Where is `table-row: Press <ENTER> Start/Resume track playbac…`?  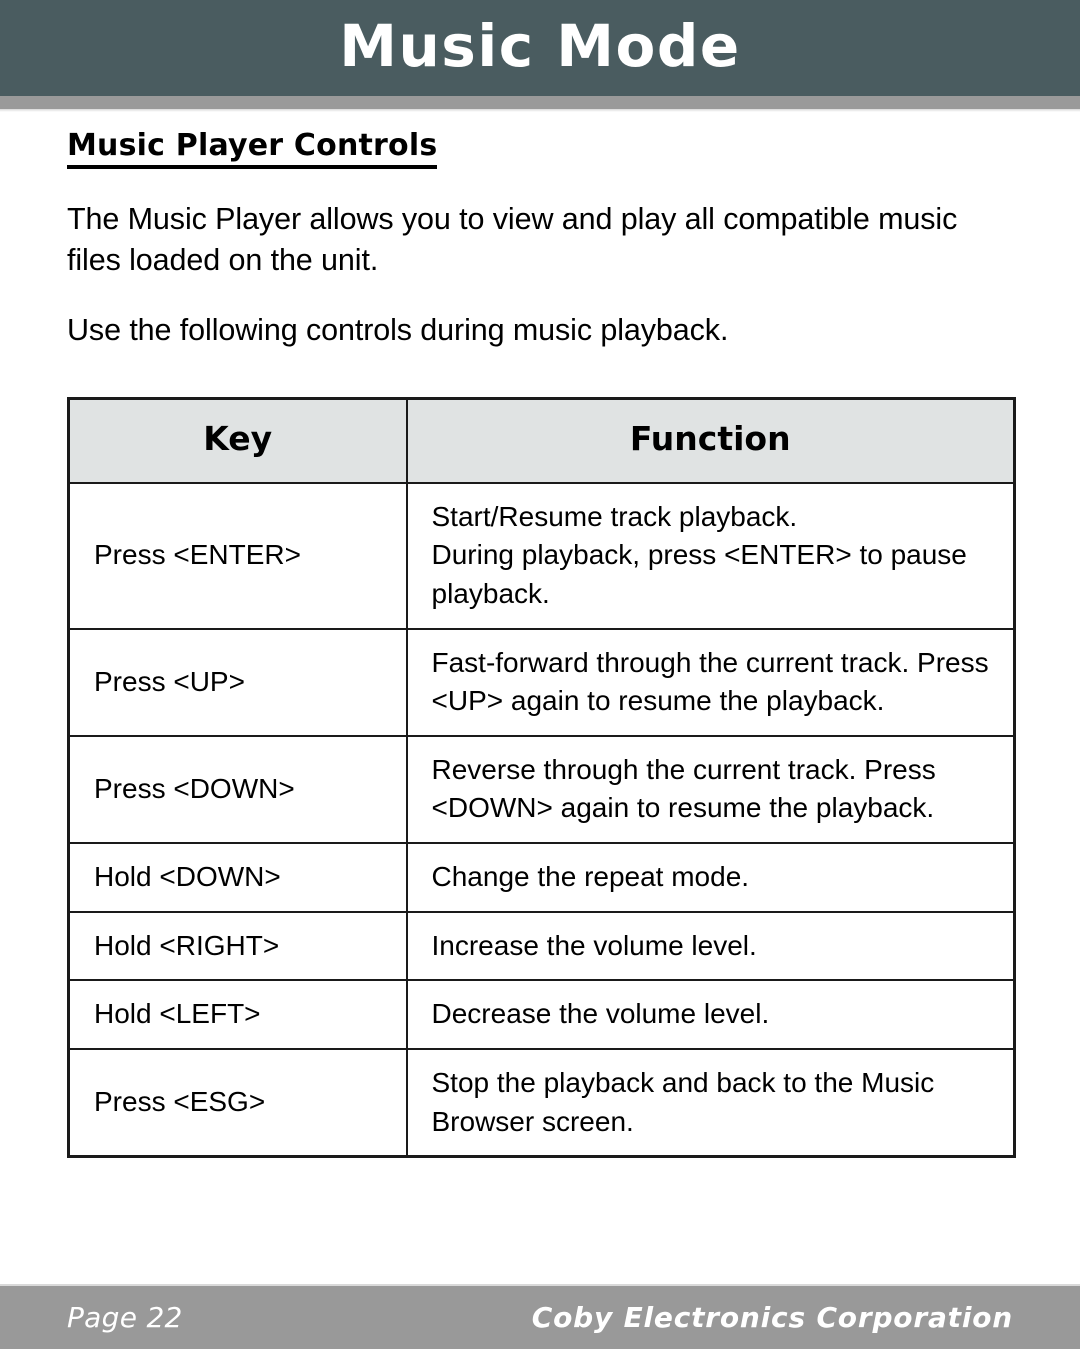 table-row: Press <ENTER> Start/Resume track playbac… is located at coordinates (541, 555).